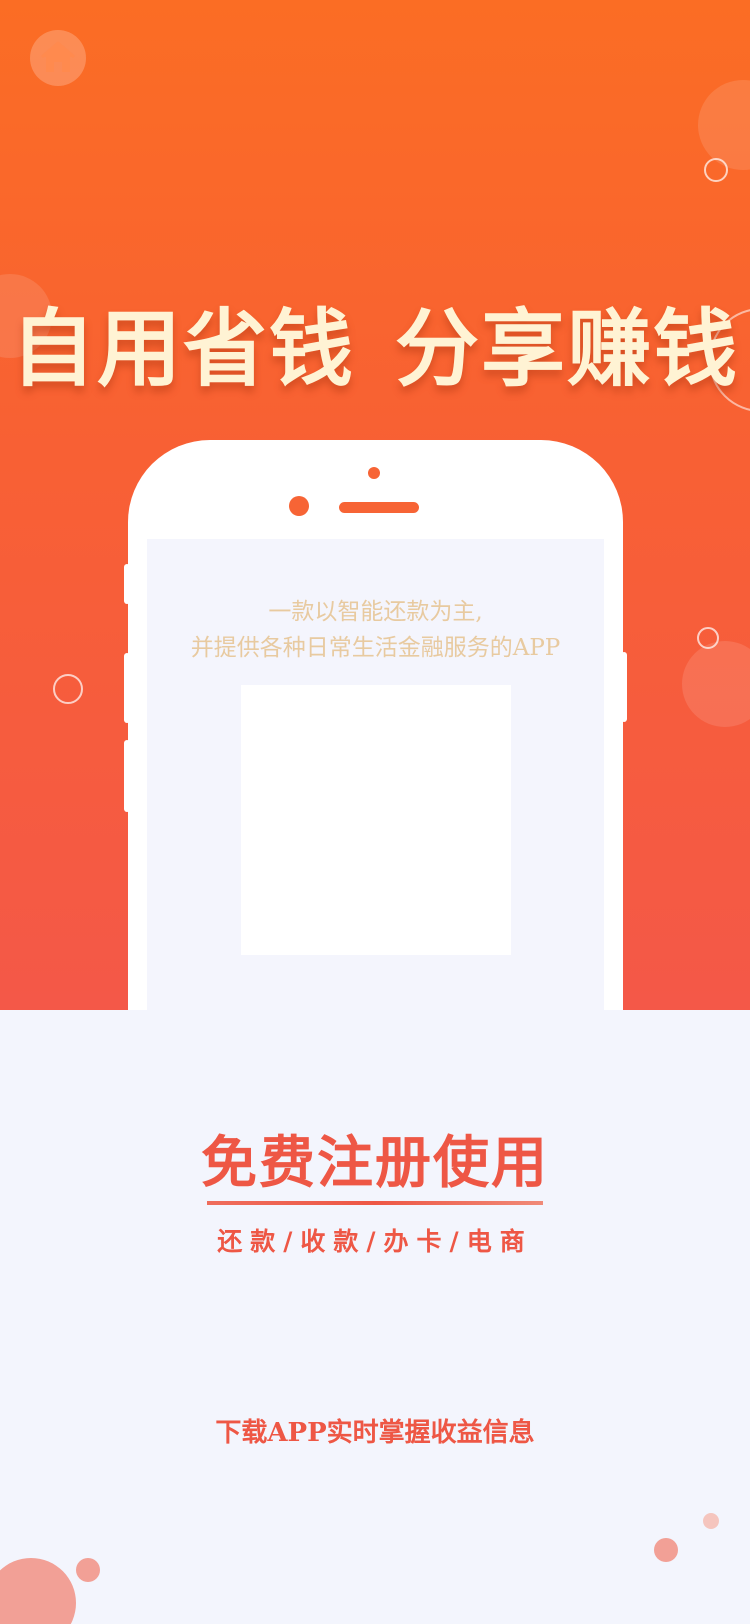  I want to click on phone-sensor, so click(374, 473).